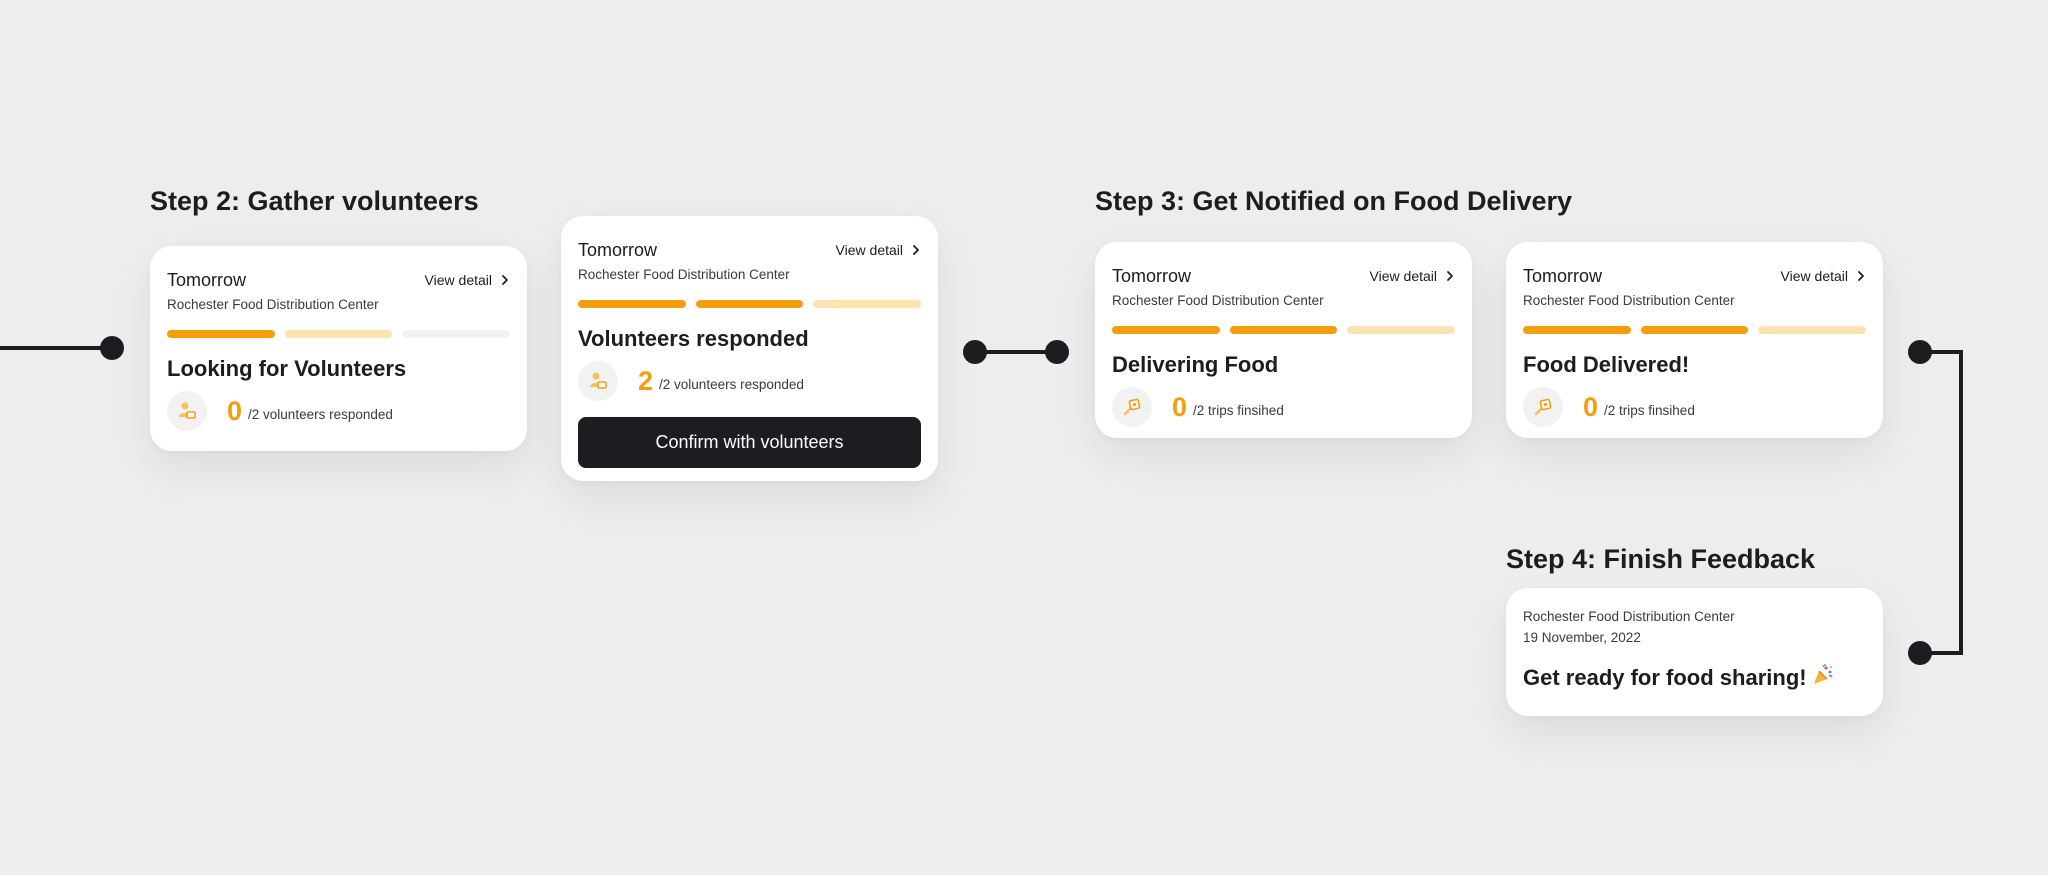 The width and height of the screenshot is (2048, 875). What do you see at coordinates (314, 201) in the screenshot?
I see `step-2-heading: Step 2: Gather volunteers` at bounding box center [314, 201].